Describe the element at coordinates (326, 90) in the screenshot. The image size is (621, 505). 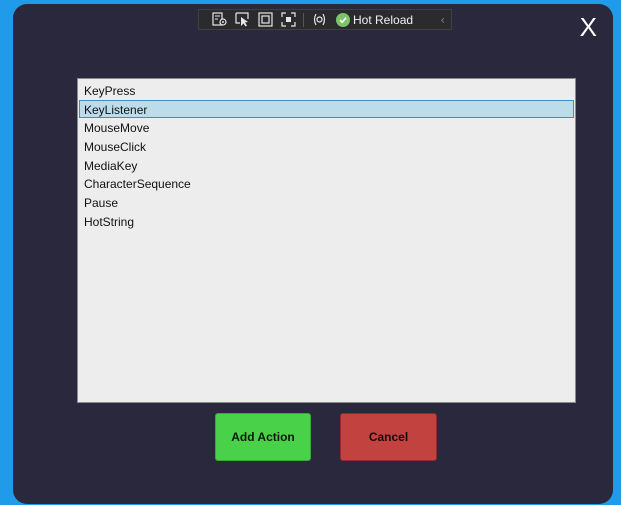
I see `list-item: KeyPress` at that location.